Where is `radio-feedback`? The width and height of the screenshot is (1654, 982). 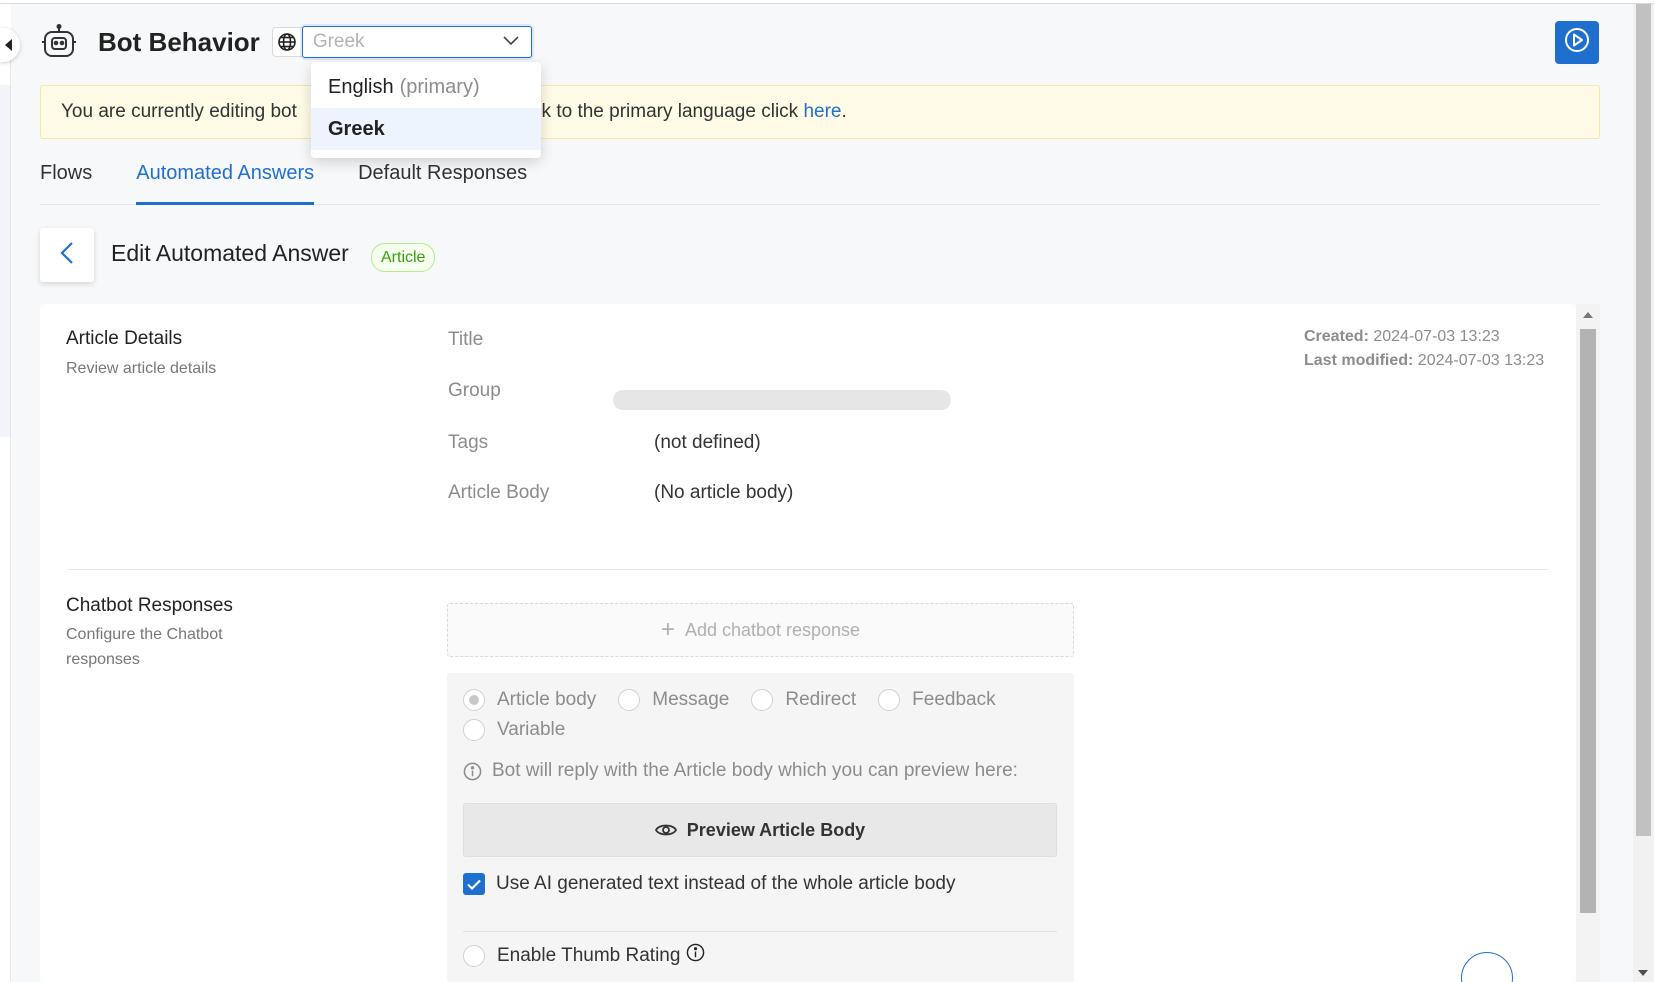
radio-feedback is located at coordinates (889, 700).